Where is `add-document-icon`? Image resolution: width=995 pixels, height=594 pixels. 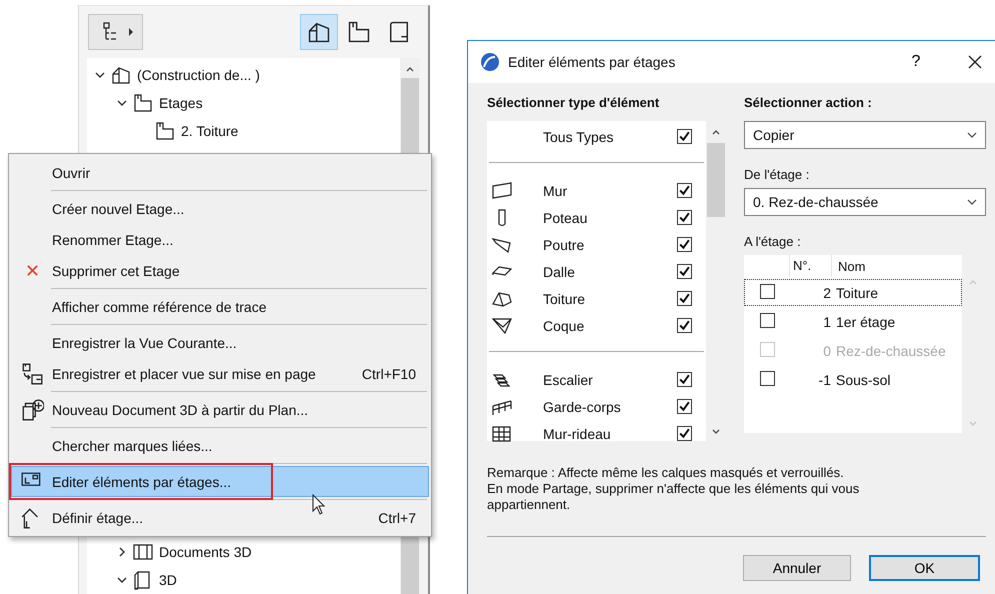
add-document-icon is located at coordinates (32, 410).